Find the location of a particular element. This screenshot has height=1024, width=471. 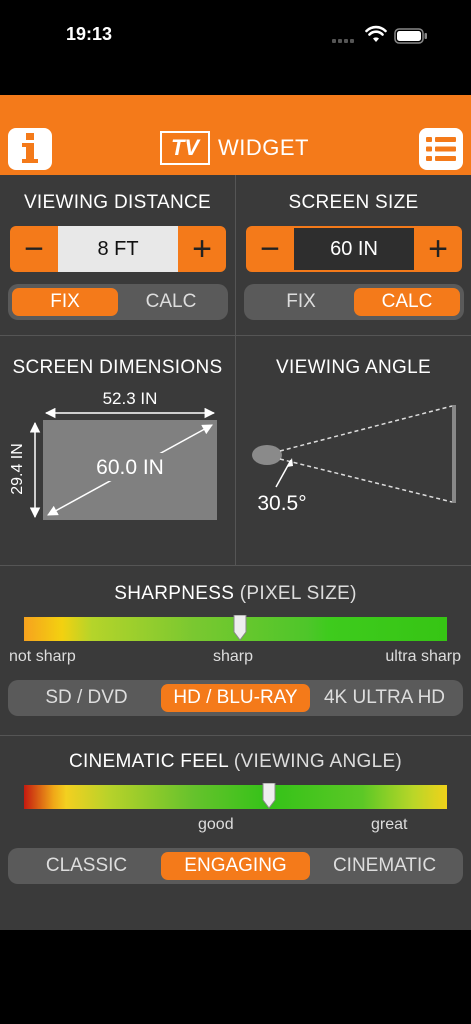

sharpness-marker-icon is located at coordinates (240, 628).